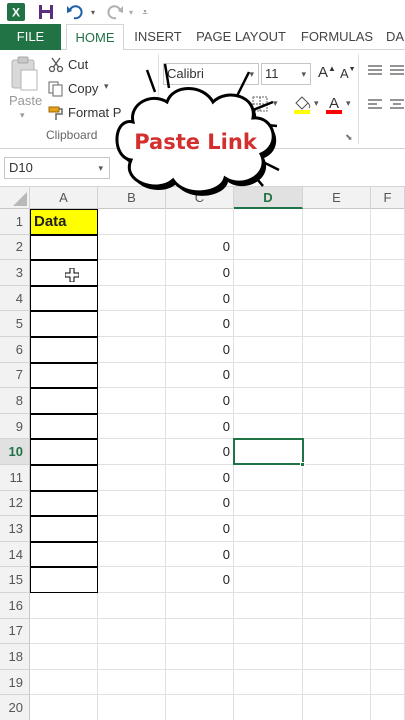 The width and height of the screenshot is (405, 720). What do you see at coordinates (337, 198) in the screenshot?
I see `column-header-e: E` at bounding box center [337, 198].